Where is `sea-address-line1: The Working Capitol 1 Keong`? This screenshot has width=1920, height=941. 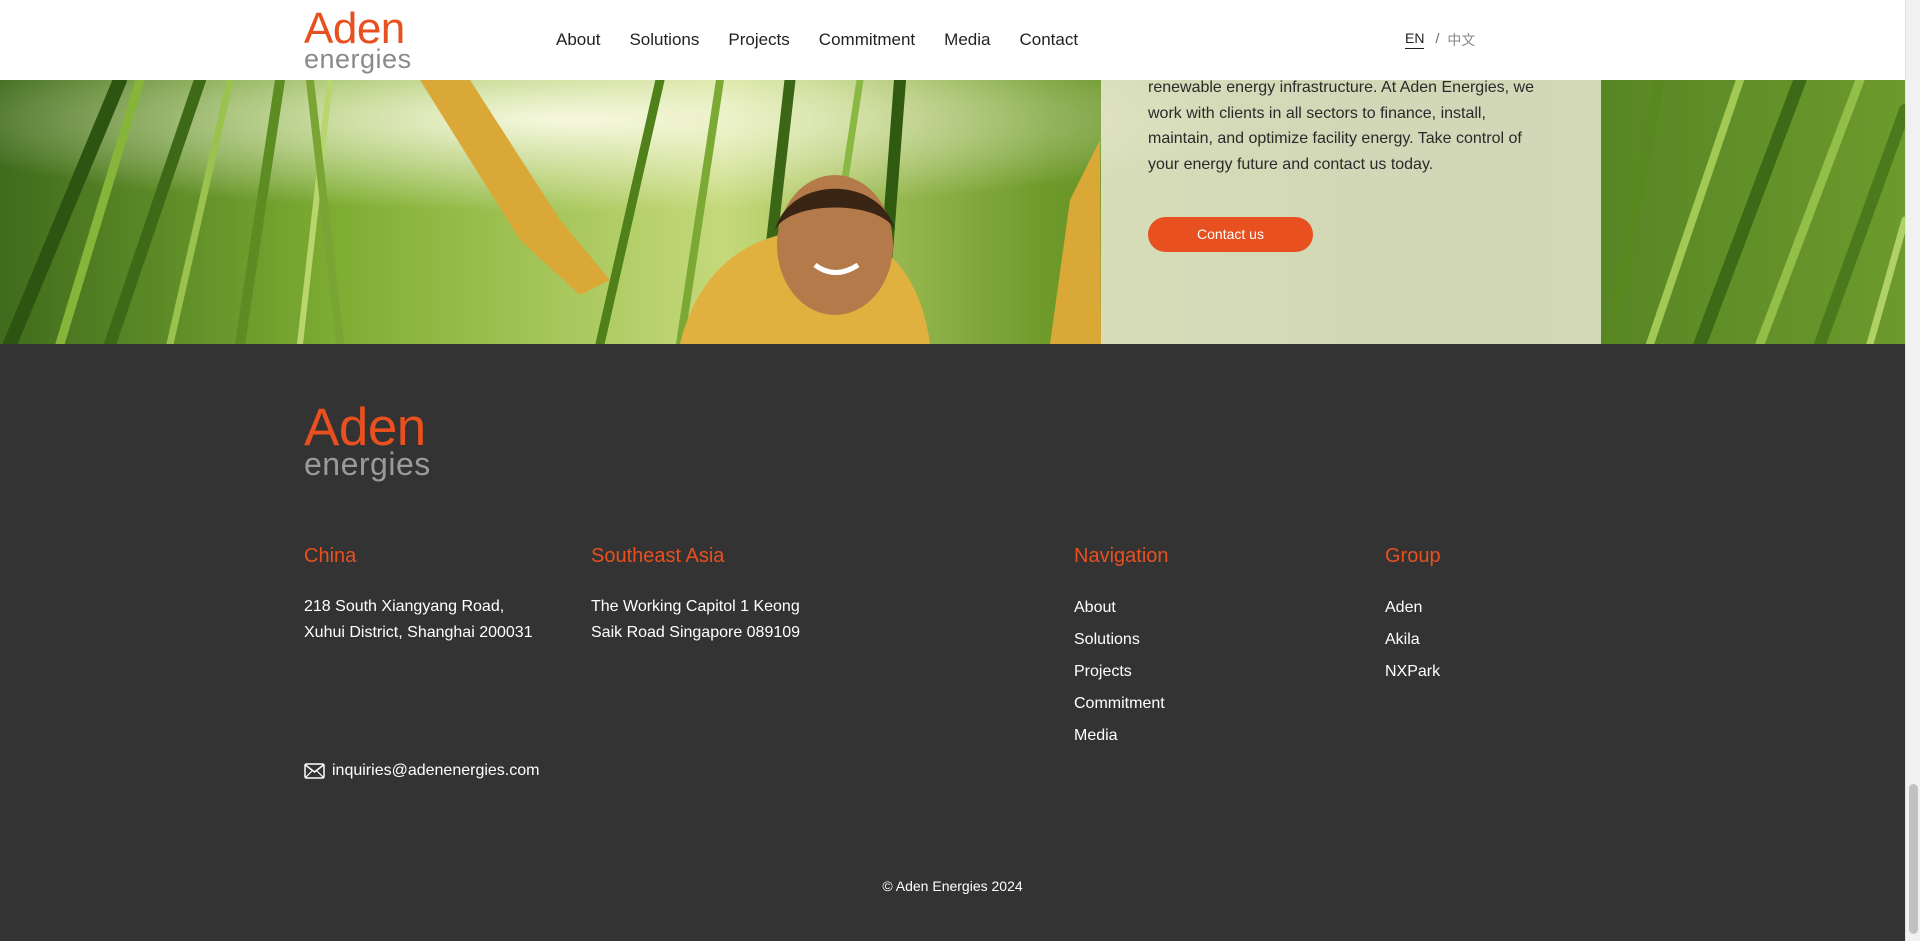 sea-address-line1: The Working Capitol 1 Keong is located at coordinates (695, 606).